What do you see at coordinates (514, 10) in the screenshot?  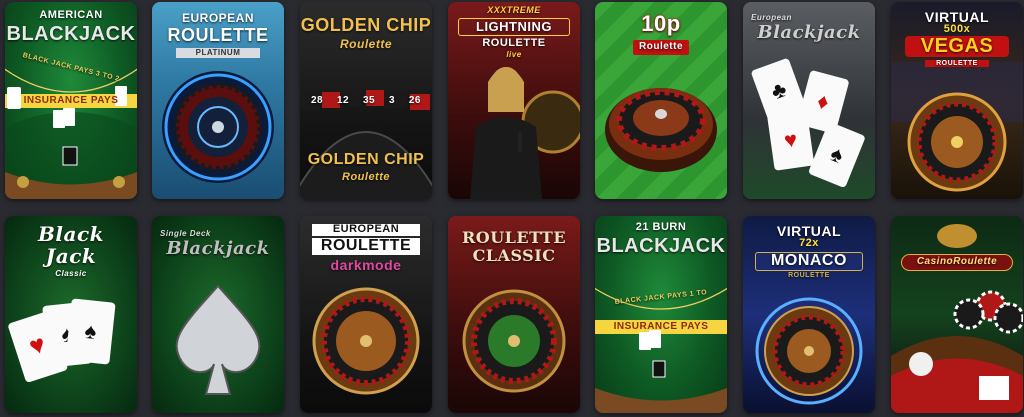 I see `tile-title: XXXTREME` at bounding box center [514, 10].